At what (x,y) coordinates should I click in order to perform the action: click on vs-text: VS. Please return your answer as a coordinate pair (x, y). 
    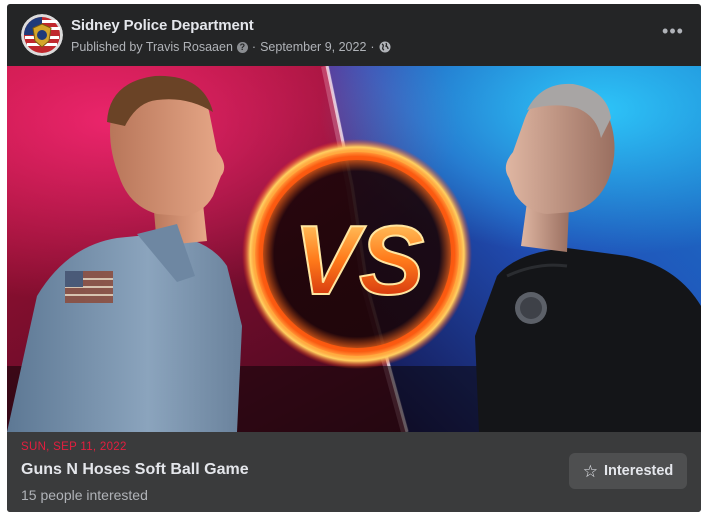
    Looking at the image, I should click on (359, 260).